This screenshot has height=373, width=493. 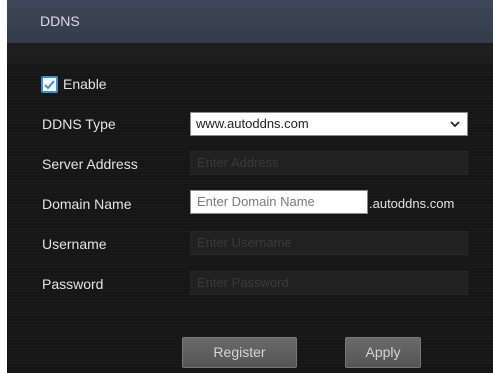 I want to click on ddns-type-select: www.autoddns.com, so click(x=329, y=124).